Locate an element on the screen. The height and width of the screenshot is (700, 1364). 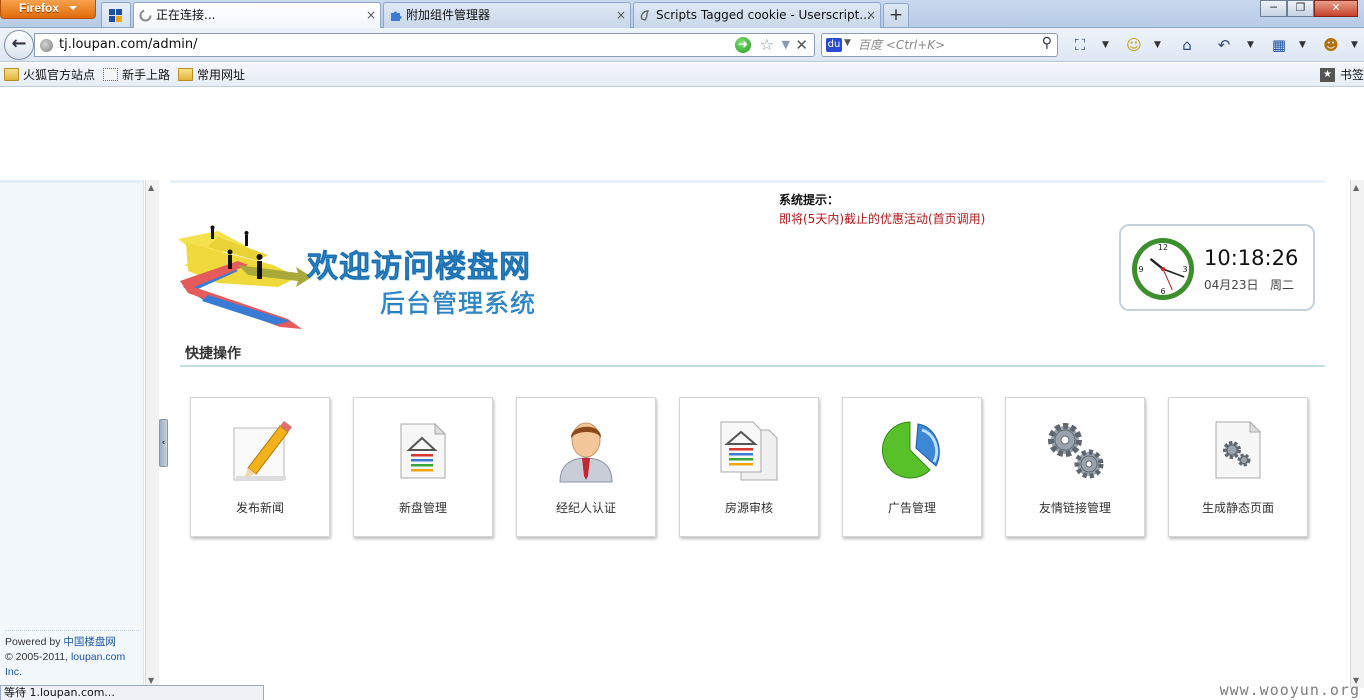
undo-dropdown-icon: ▼ is located at coordinates (1250, 45).